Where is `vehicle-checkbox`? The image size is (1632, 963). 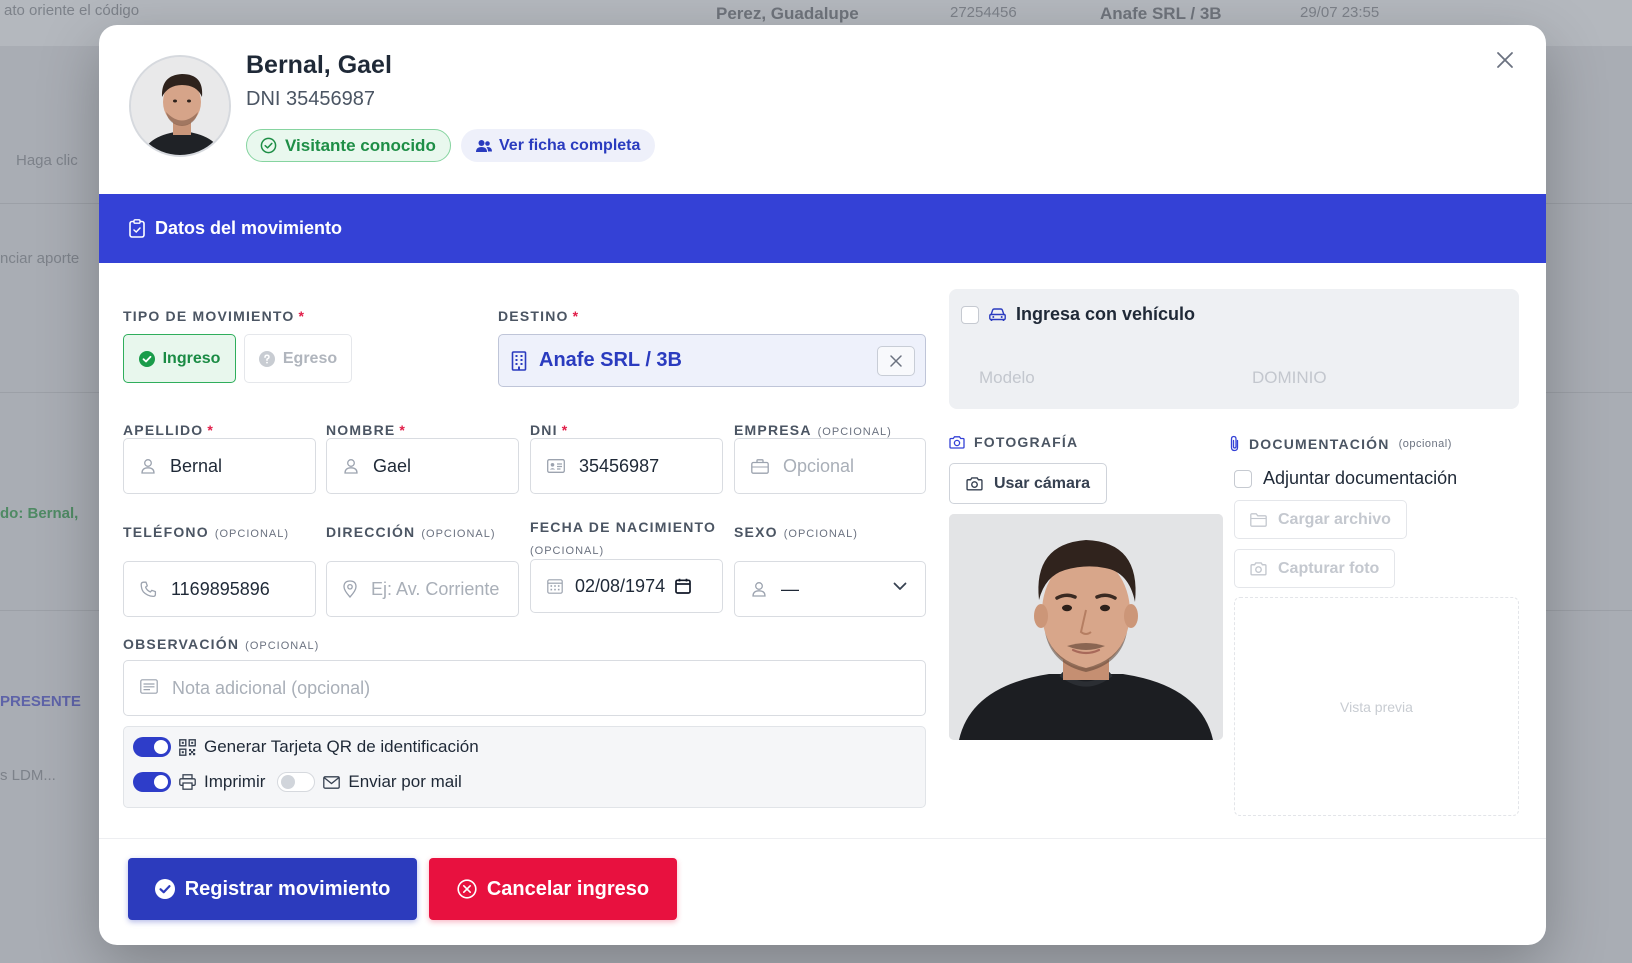
vehicle-checkbox is located at coordinates (970, 314).